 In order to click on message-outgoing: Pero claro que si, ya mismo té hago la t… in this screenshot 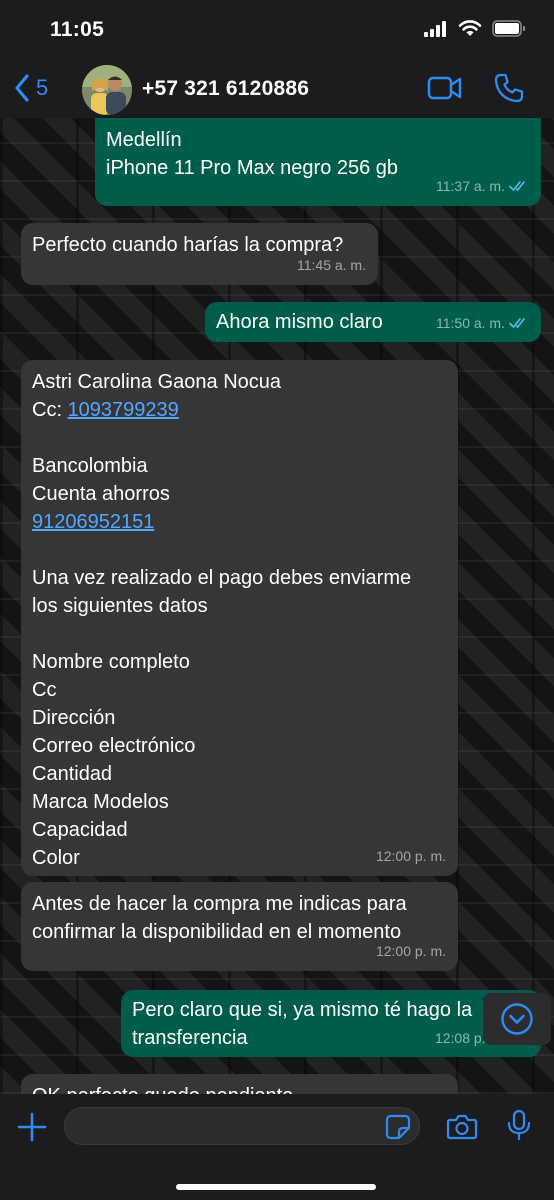, I will do `click(331, 1023)`.